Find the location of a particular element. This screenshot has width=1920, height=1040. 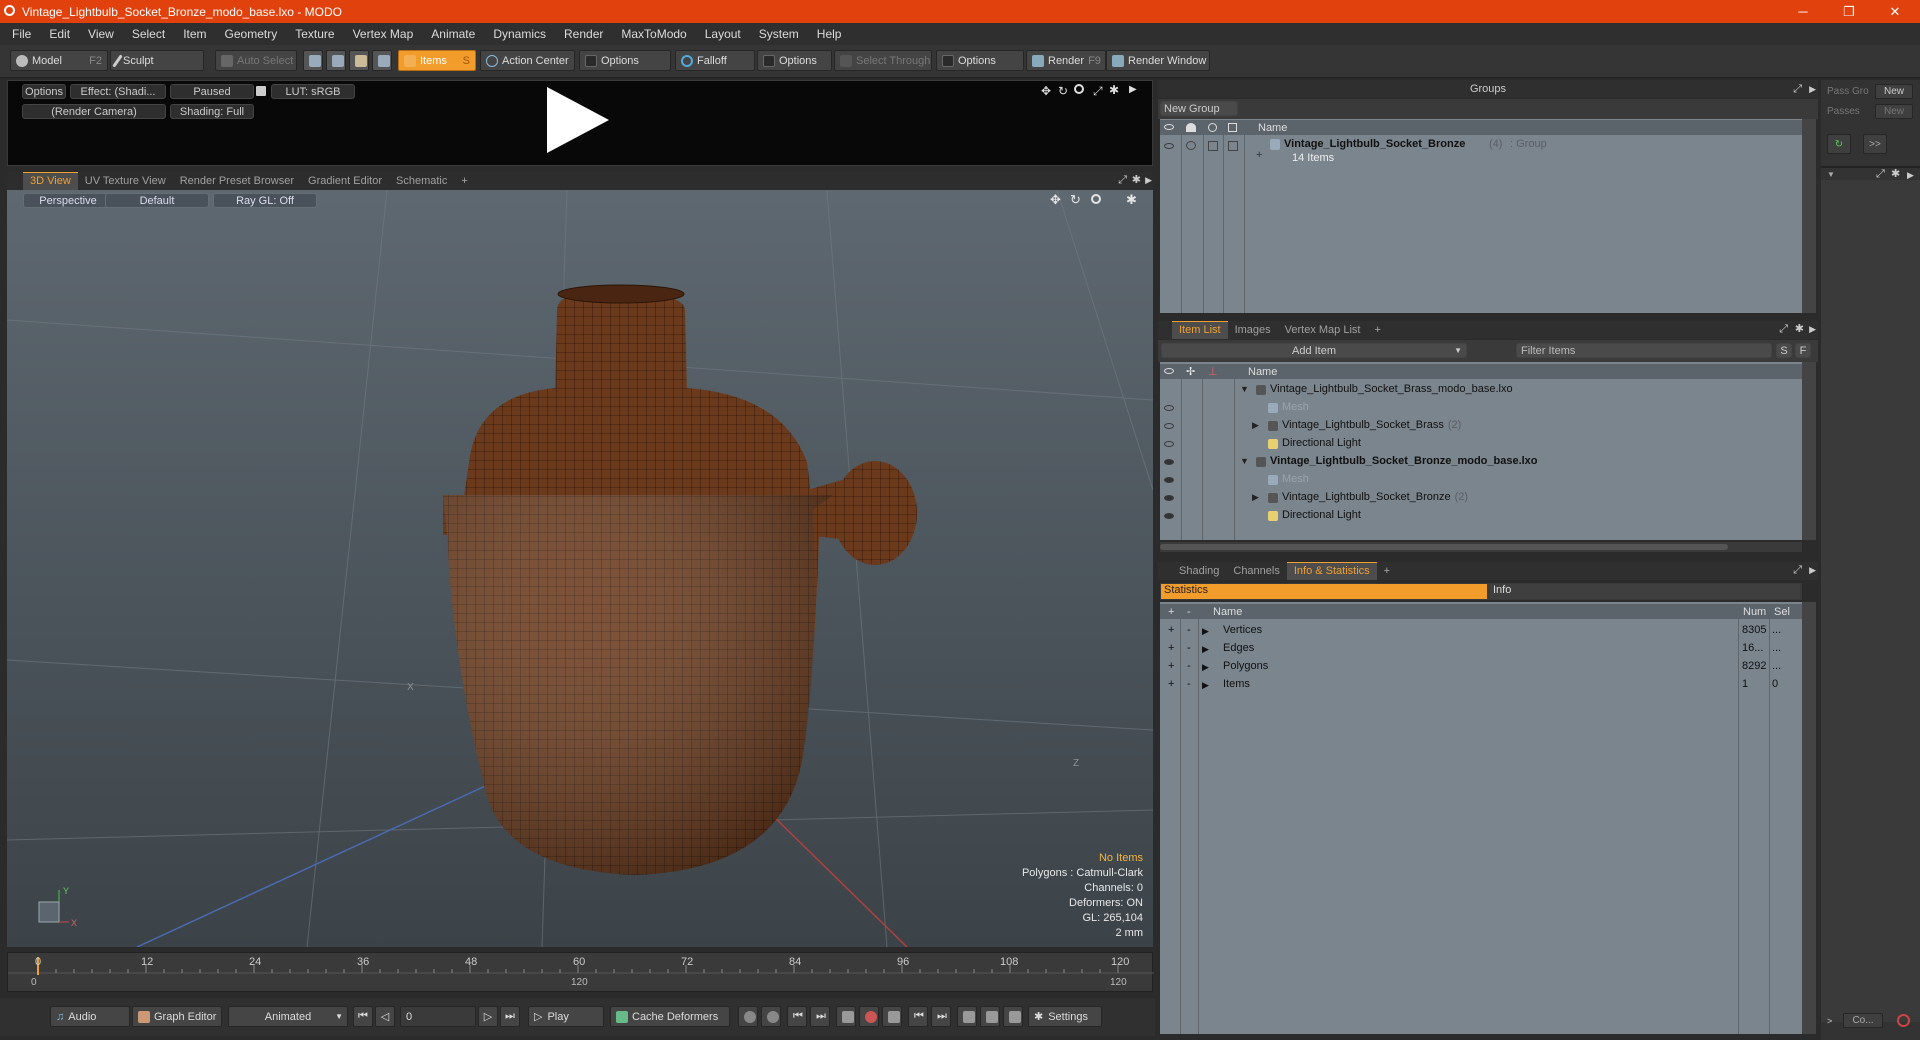

menu-view: View is located at coordinates (101, 34).